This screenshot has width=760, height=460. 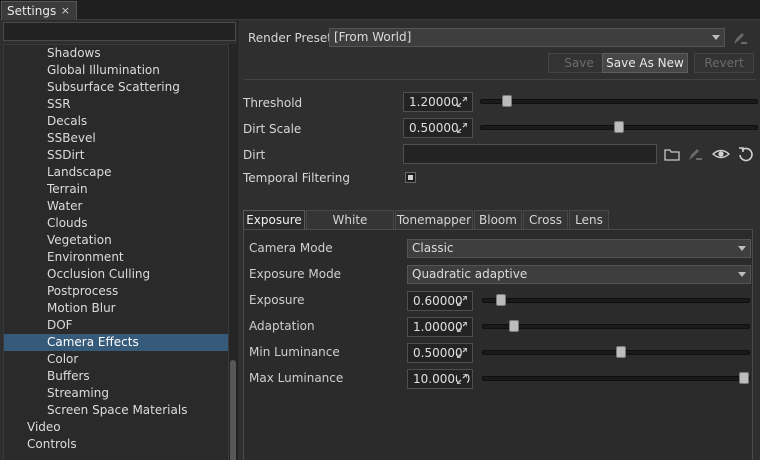 I want to click on render-preset-value: [From World], so click(x=373, y=37).